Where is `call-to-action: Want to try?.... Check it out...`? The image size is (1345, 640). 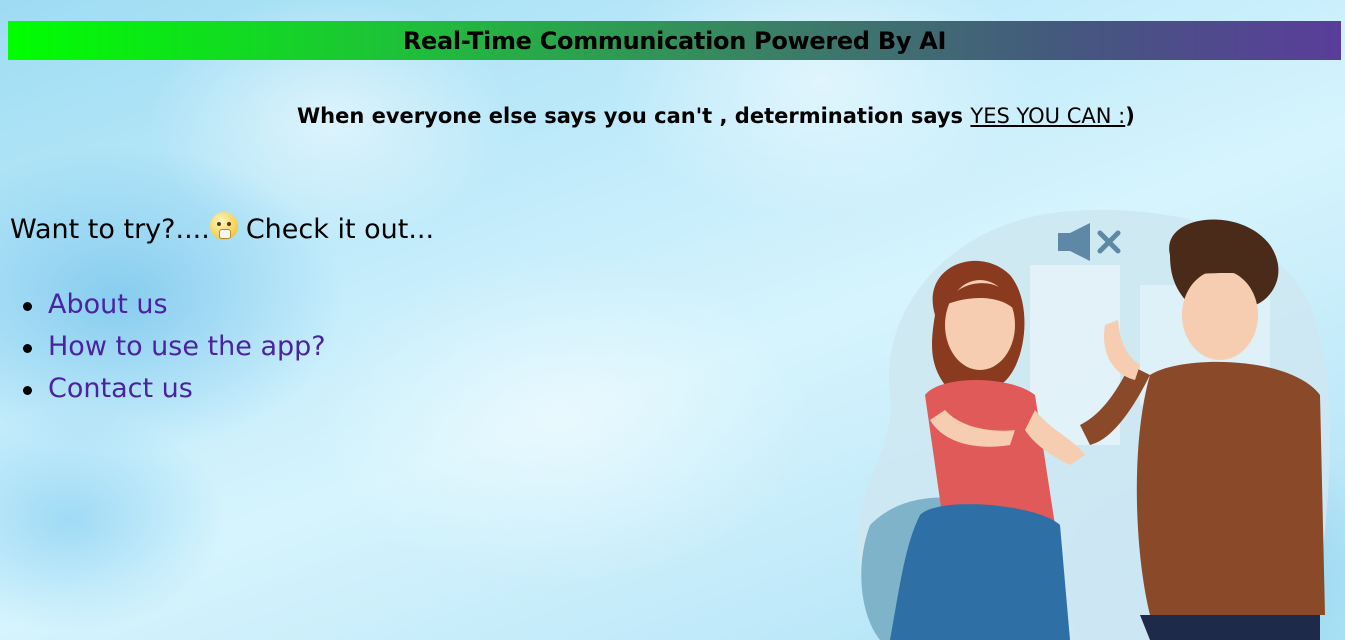
call-to-action: Want to try?.... Check it out... is located at coordinates (222, 228).